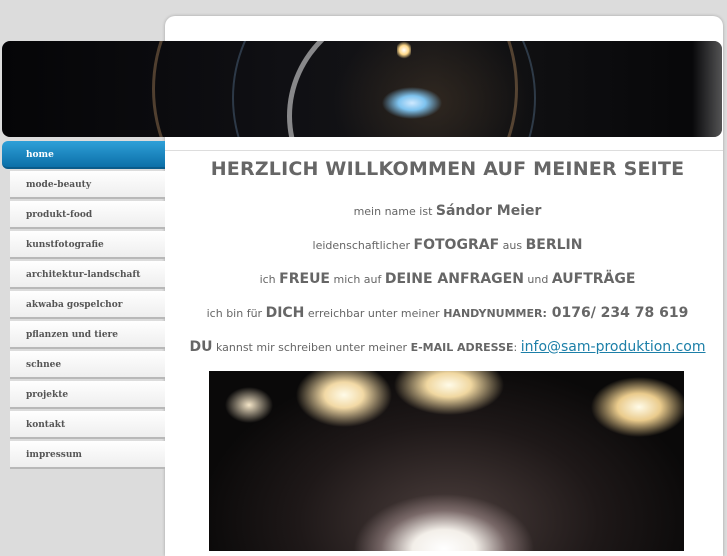 The image size is (727, 556). I want to click on page-title: HERZLICH WILLKOMMEN AUF MEINER SEITE, so click(447, 169).